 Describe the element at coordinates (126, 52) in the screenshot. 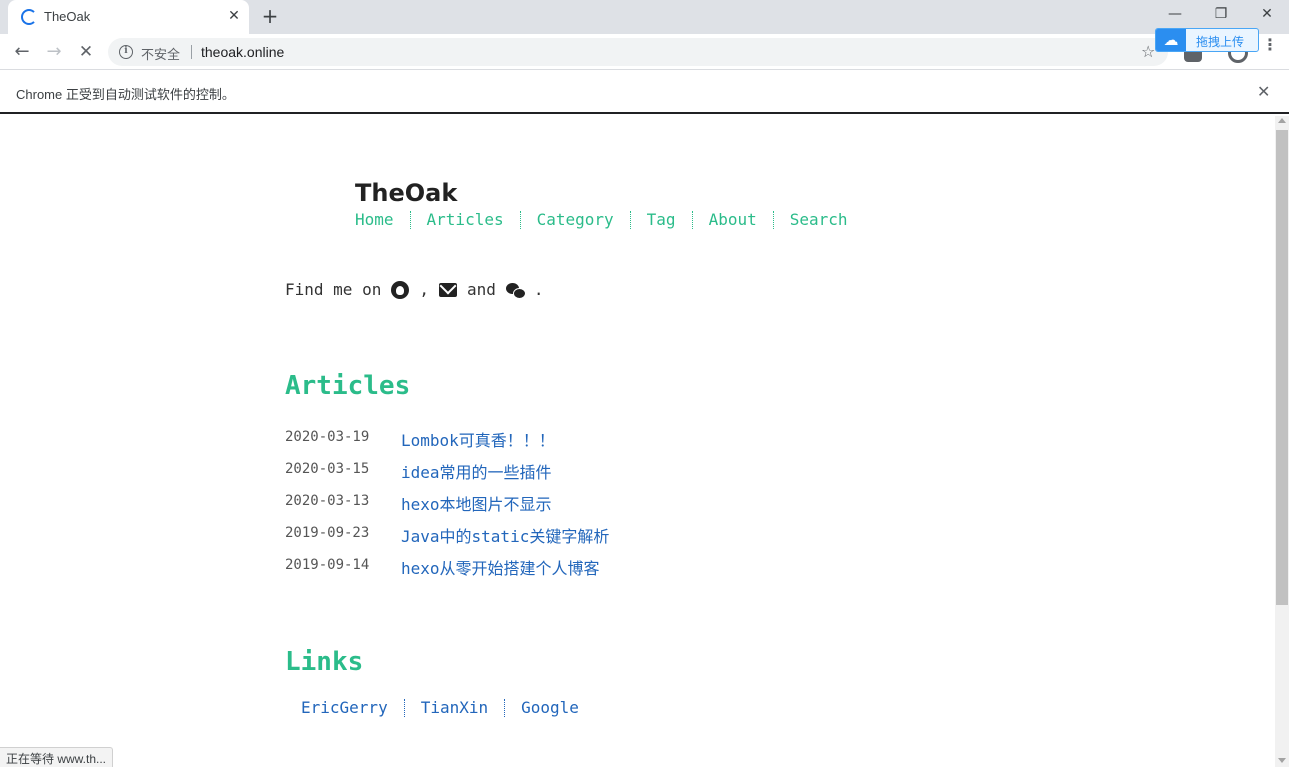

I see `info-icon: i` at that location.